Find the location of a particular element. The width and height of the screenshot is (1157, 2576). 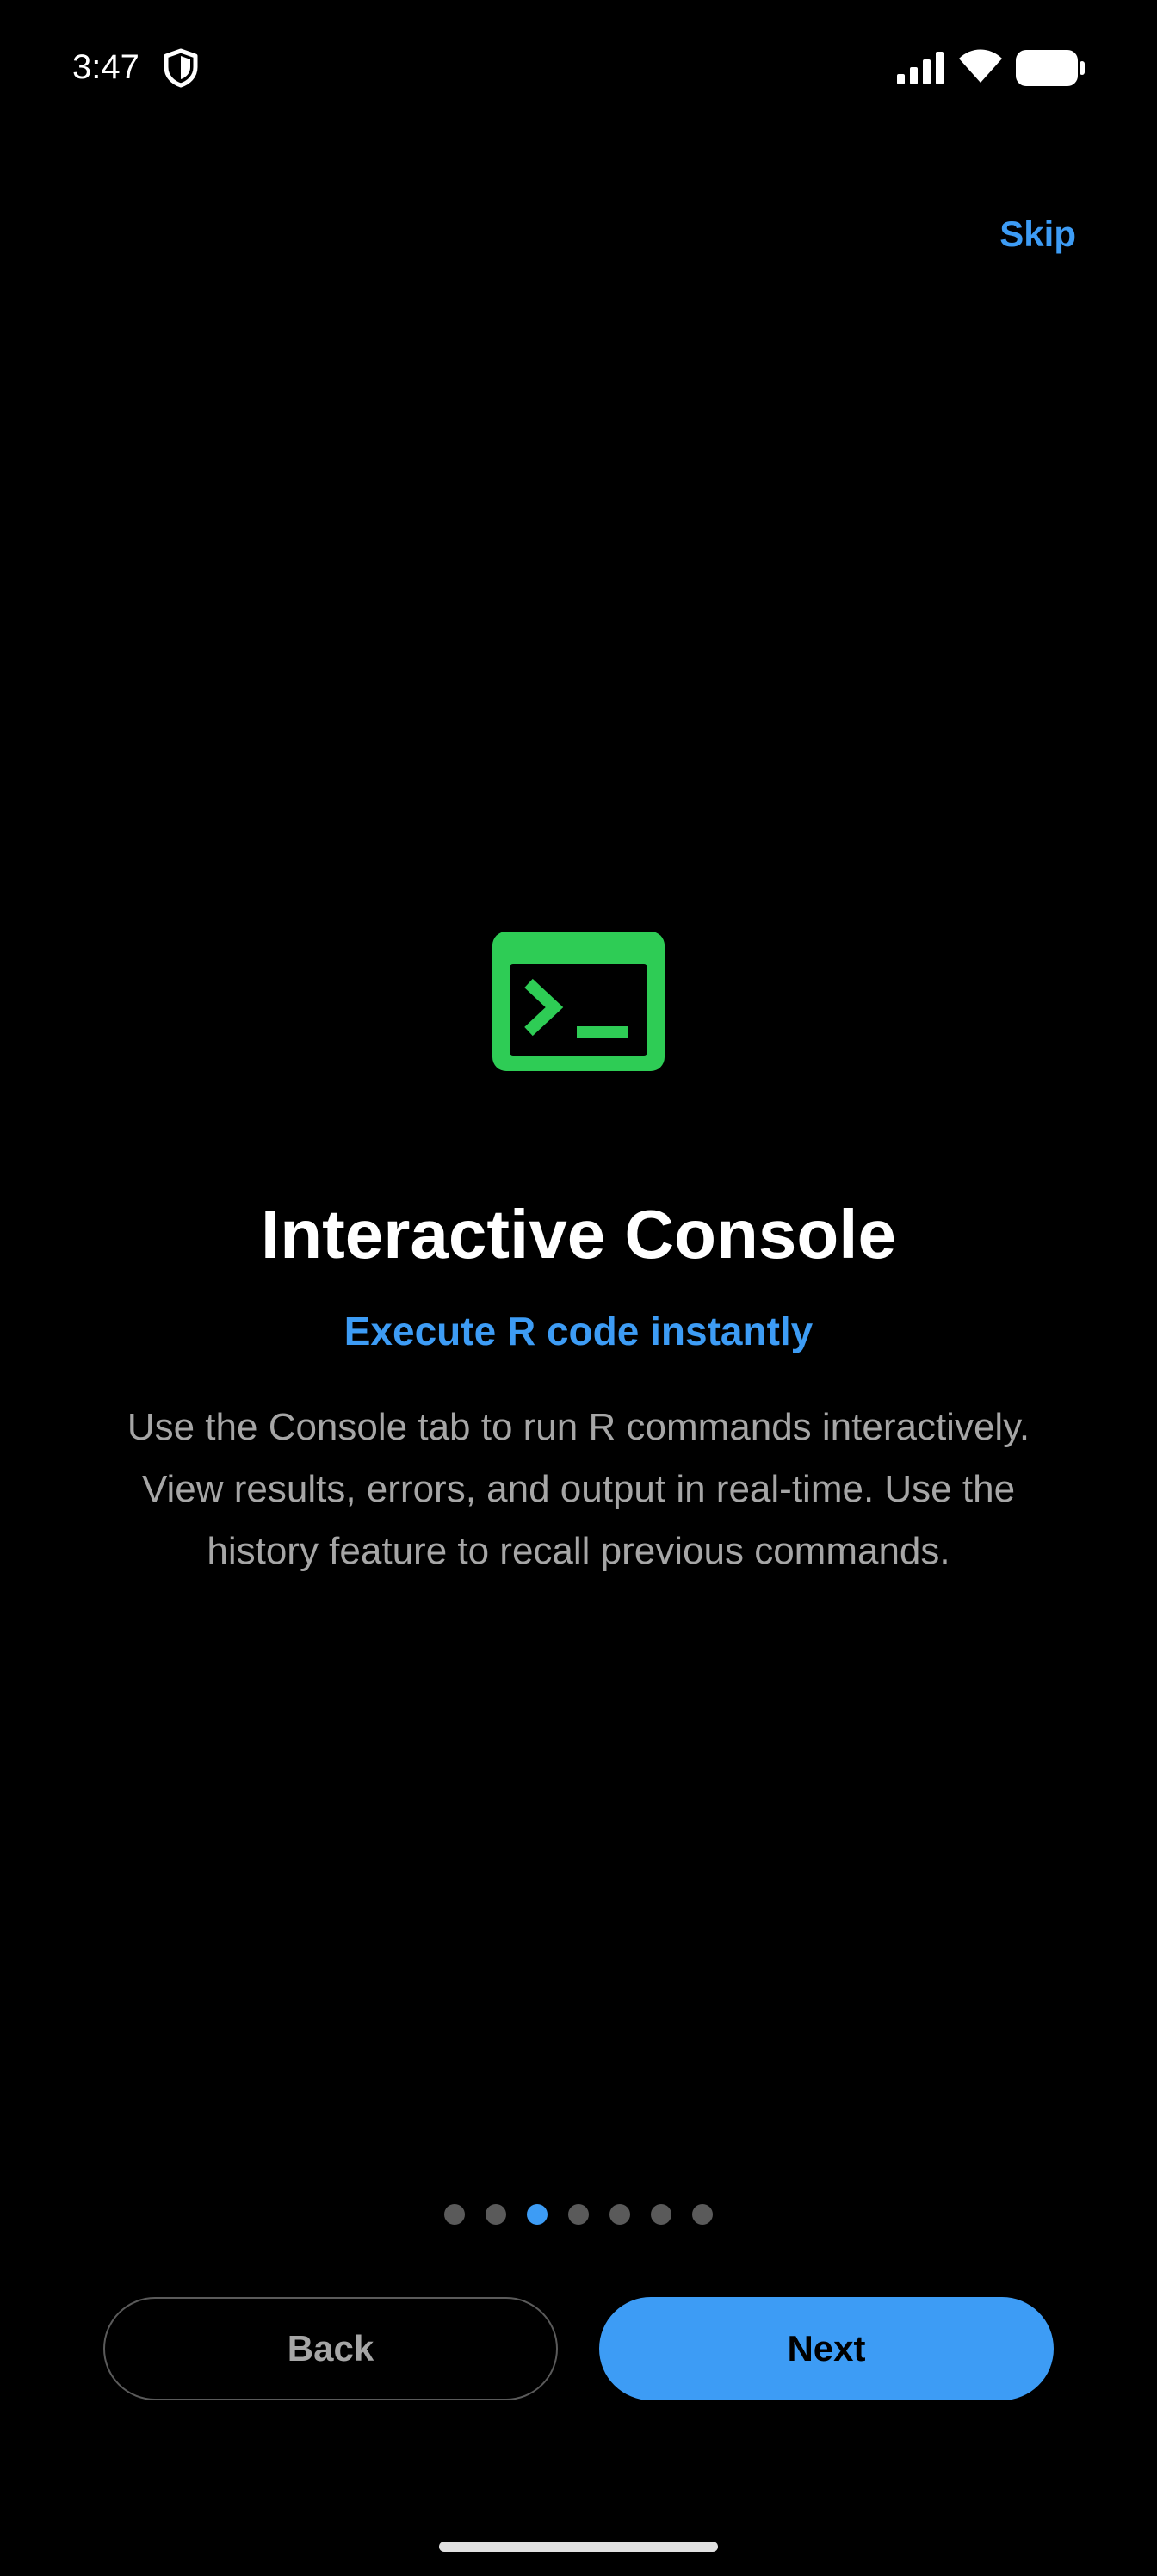

page-subtitle: Execute R code instantly is located at coordinates (579, 1331).